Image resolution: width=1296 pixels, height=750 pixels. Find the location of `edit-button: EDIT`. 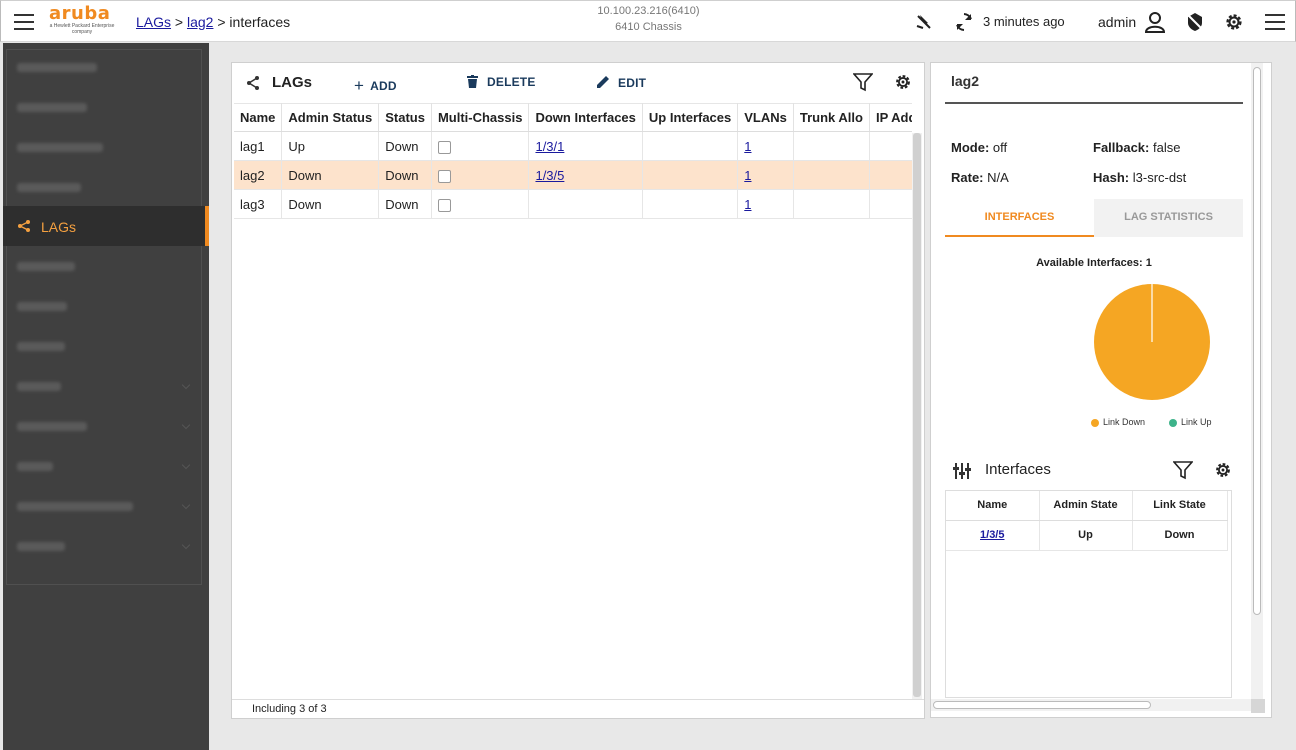

edit-button: EDIT is located at coordinates (621, 82).